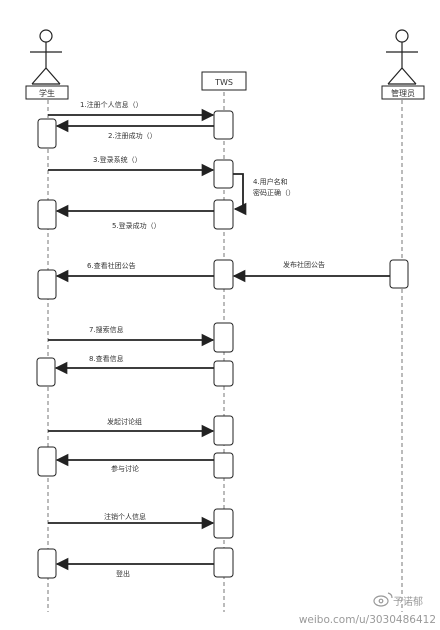  What do you see at coordinates (106, 358) in the screenshot?
I see `message-8-label: 8.查看信息` at bounding box center [106, 358].